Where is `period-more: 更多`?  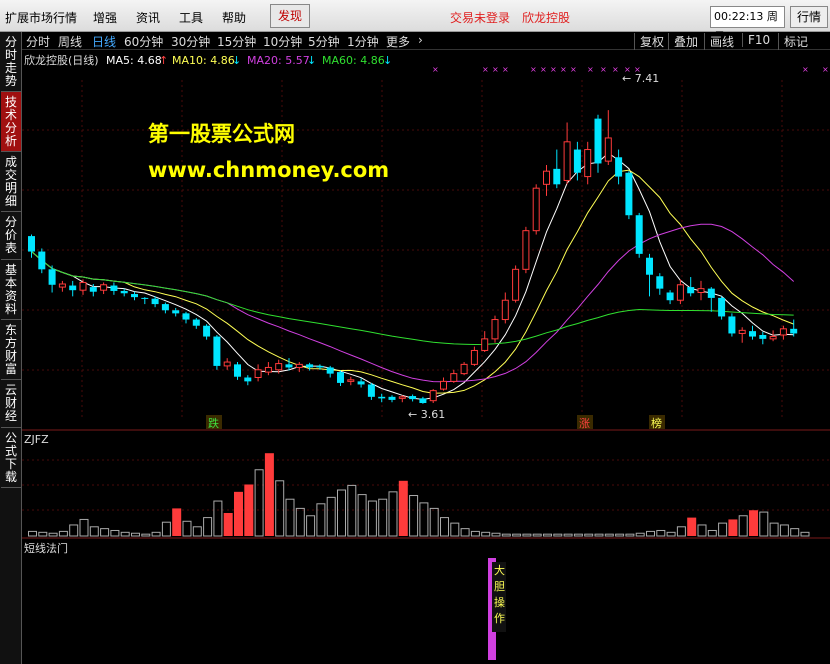 period-more: 更多 is located at coordinates (398, 41).